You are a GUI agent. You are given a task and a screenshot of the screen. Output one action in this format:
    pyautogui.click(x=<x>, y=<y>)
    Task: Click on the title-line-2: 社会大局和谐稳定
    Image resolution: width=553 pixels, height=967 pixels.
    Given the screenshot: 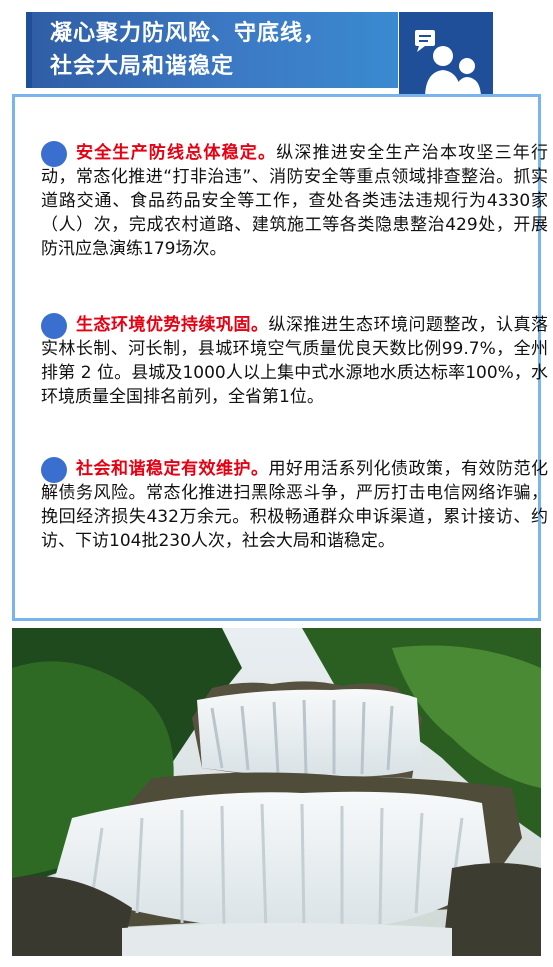 What is the action you would take?
    pyautogui.click(x=142, y=66)
    